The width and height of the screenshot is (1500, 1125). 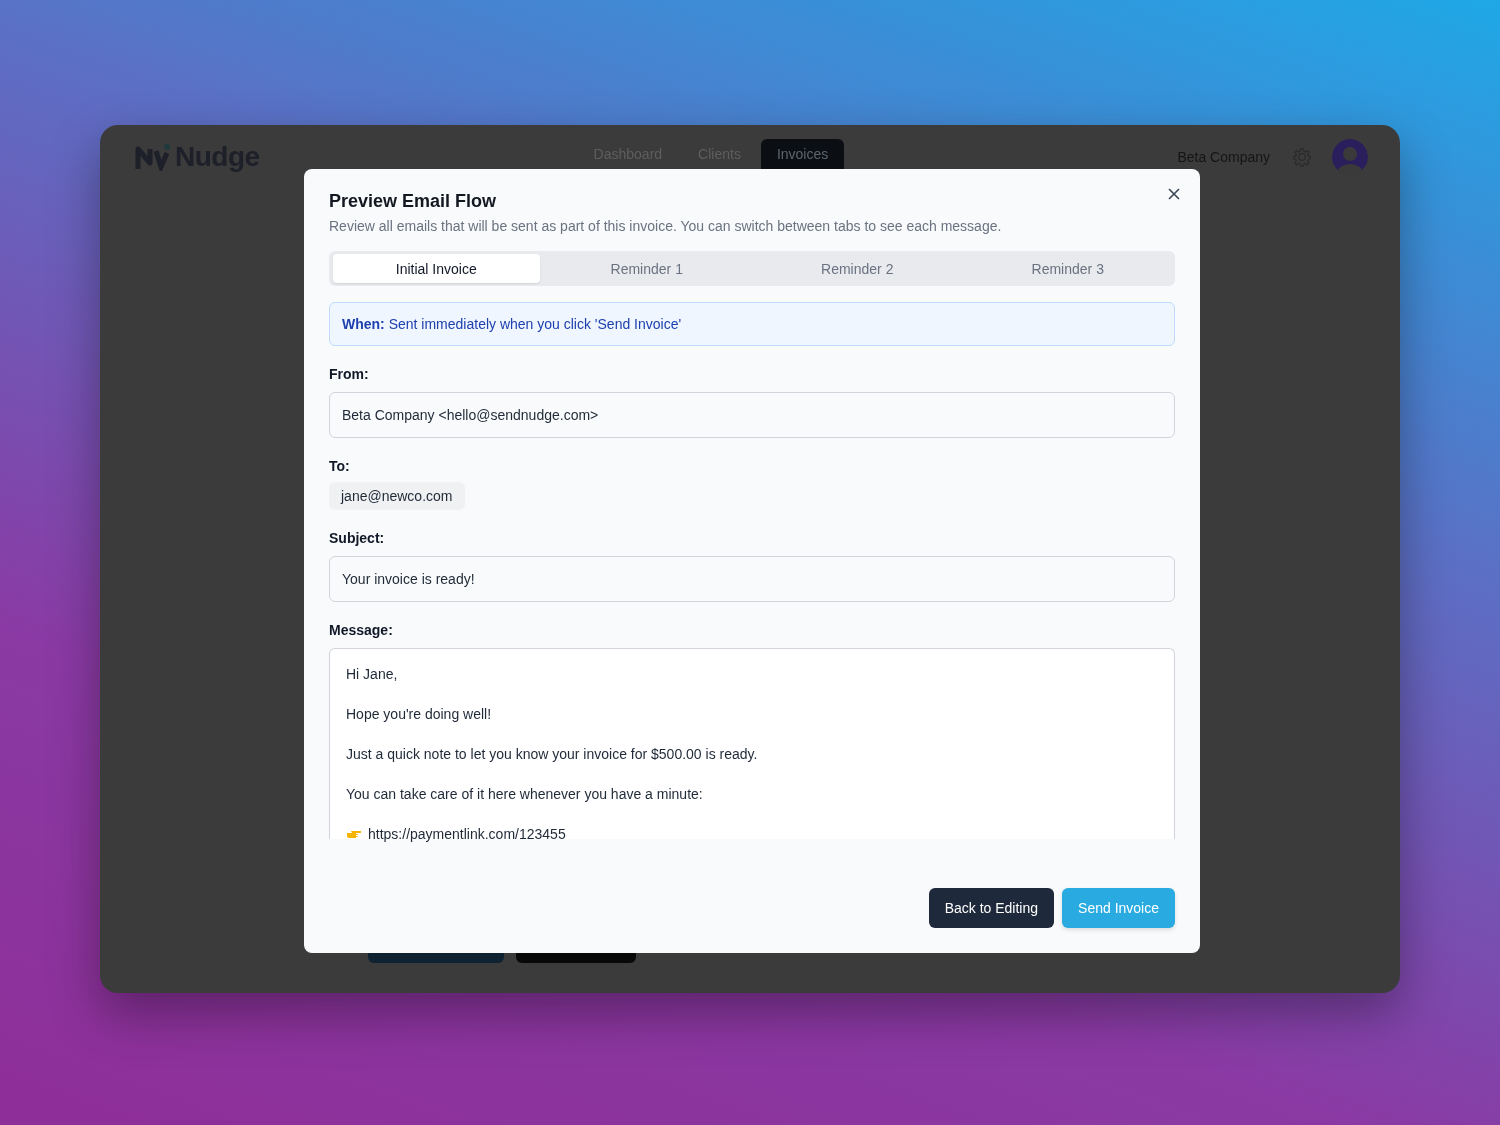 I want to click on tab: Initial Invoice, so click(x=436, y=268).